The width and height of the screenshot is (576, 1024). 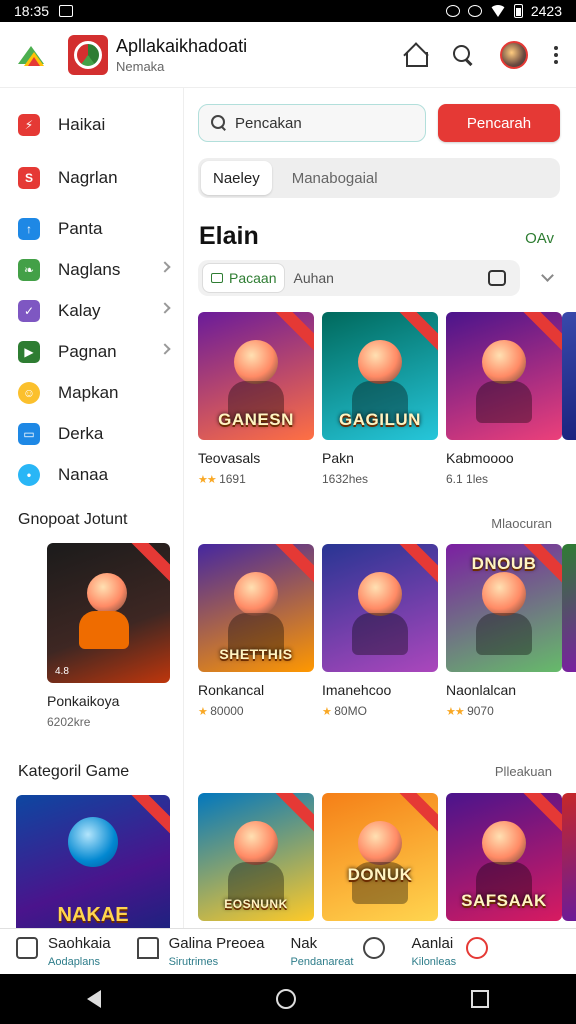 I want to click on game-thumbnail: GAGILUN, so click(x=380, y=376).